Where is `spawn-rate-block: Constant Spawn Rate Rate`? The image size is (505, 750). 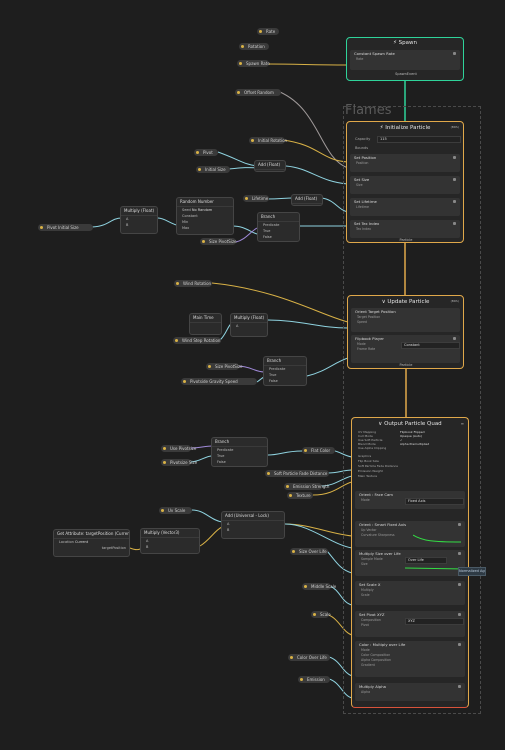 spawn-rate-block: Constant Spawn Rate Rate is located at coordinates (405, 60).